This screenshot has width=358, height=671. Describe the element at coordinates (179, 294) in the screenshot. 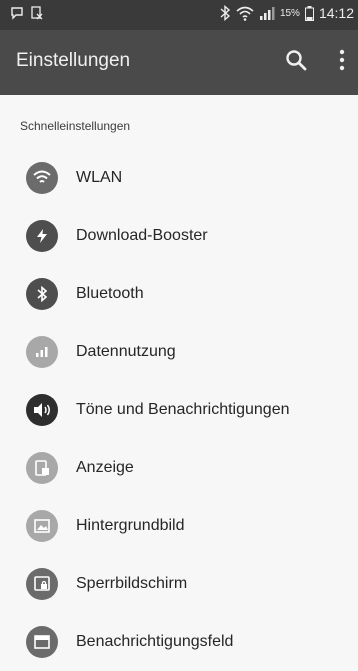

I see `settings-item-bluetooth: Bluetooth` at that location.